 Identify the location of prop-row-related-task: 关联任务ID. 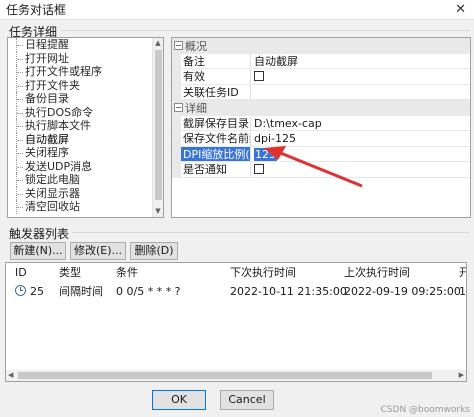
(321, 92).